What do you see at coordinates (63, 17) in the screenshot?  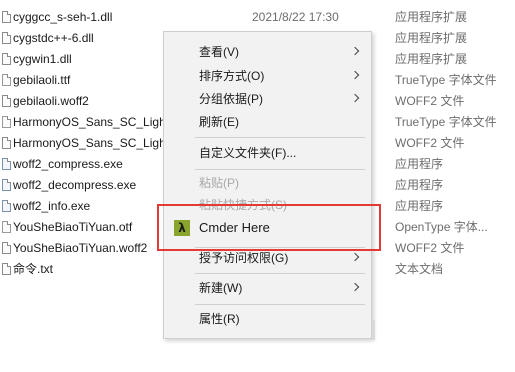 I see `file-name: cyggcc_s-seh-1.dll` at bounding box center [63, 17].